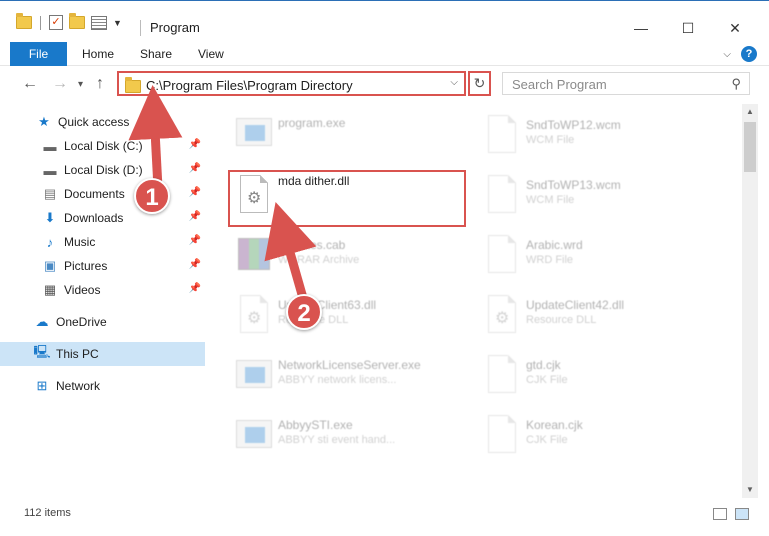  Describe the element at coordinates (736, 84) in the screenshot. I see `search-icon: ⚲` at that location.